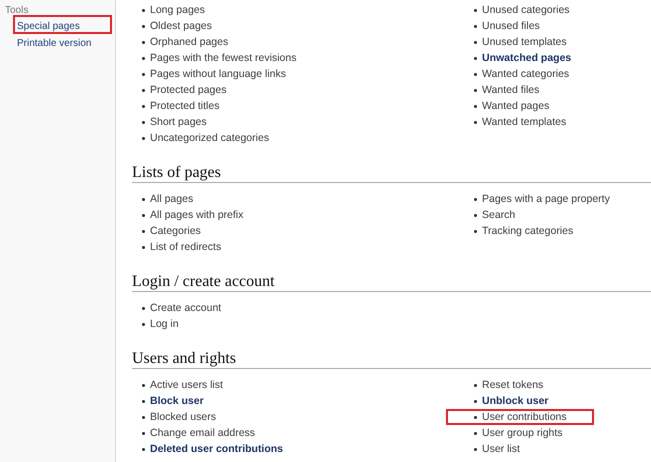  What do you see at coordinates (186, 385) in the screenshot?
I see `special-page-link: Active users list` at bounding box center [186, 385].